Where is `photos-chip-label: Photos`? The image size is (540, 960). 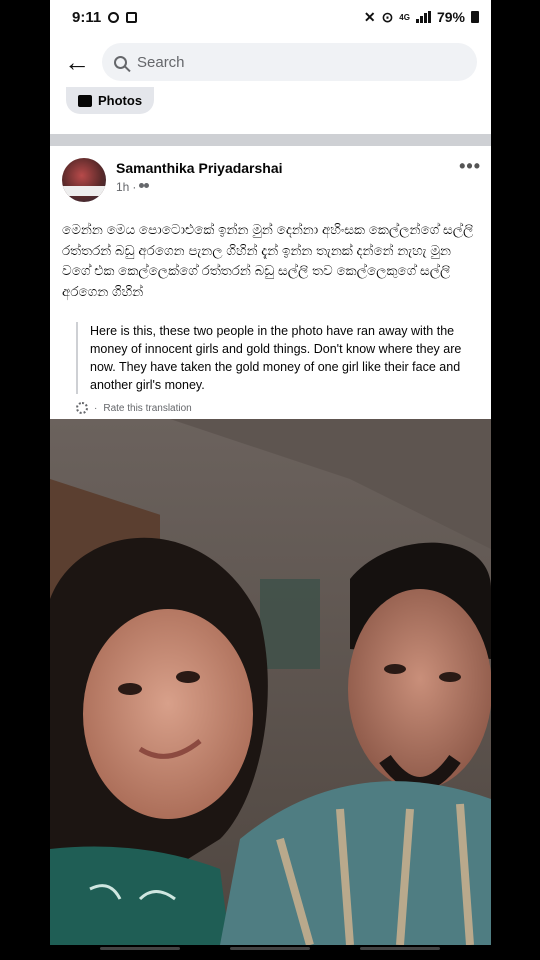
photos-chip-label: Photos is located at coordinates (120, 100).